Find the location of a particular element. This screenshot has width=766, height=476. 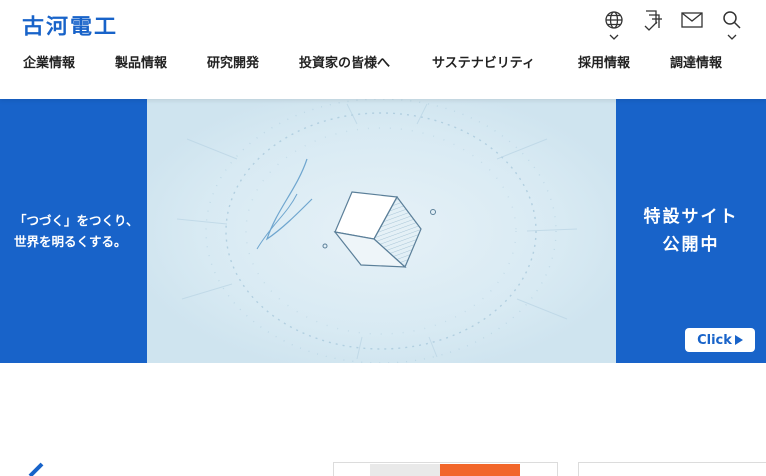

banner-click-button: Click is located at coordinates (720, 340).